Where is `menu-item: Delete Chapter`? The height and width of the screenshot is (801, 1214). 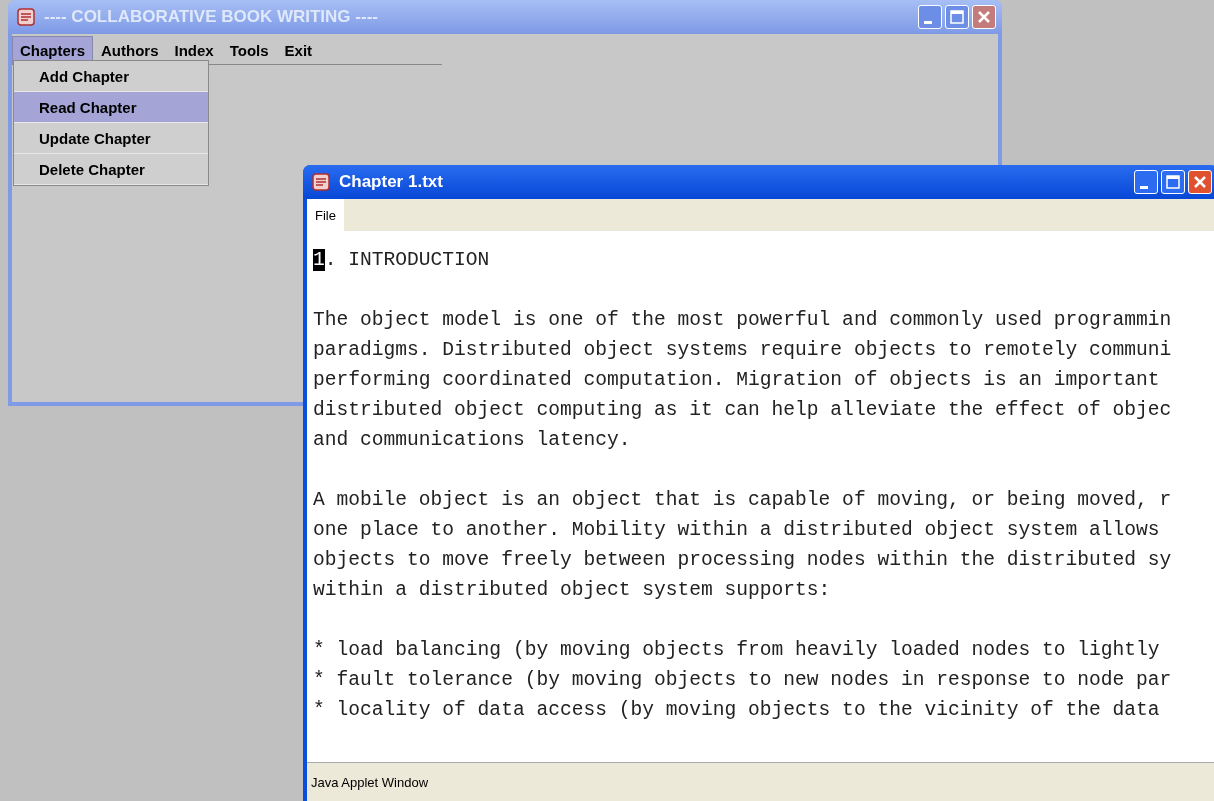
menu-item: Delete Chapter is located at coordinates (111, 169).